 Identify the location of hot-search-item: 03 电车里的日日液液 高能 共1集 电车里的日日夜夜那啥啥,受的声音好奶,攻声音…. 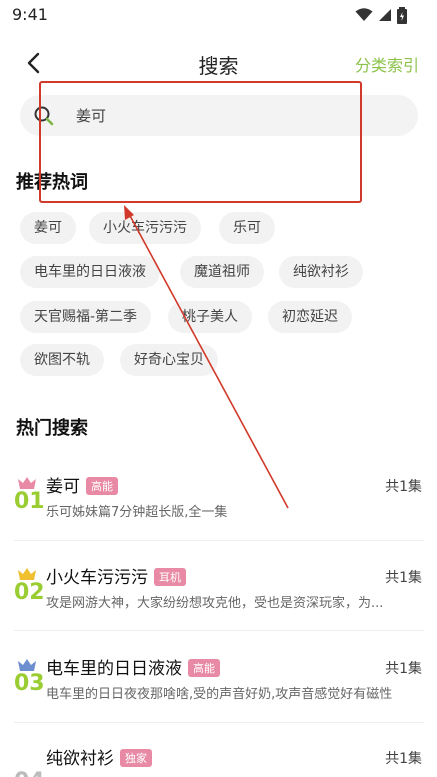
(219, 688).